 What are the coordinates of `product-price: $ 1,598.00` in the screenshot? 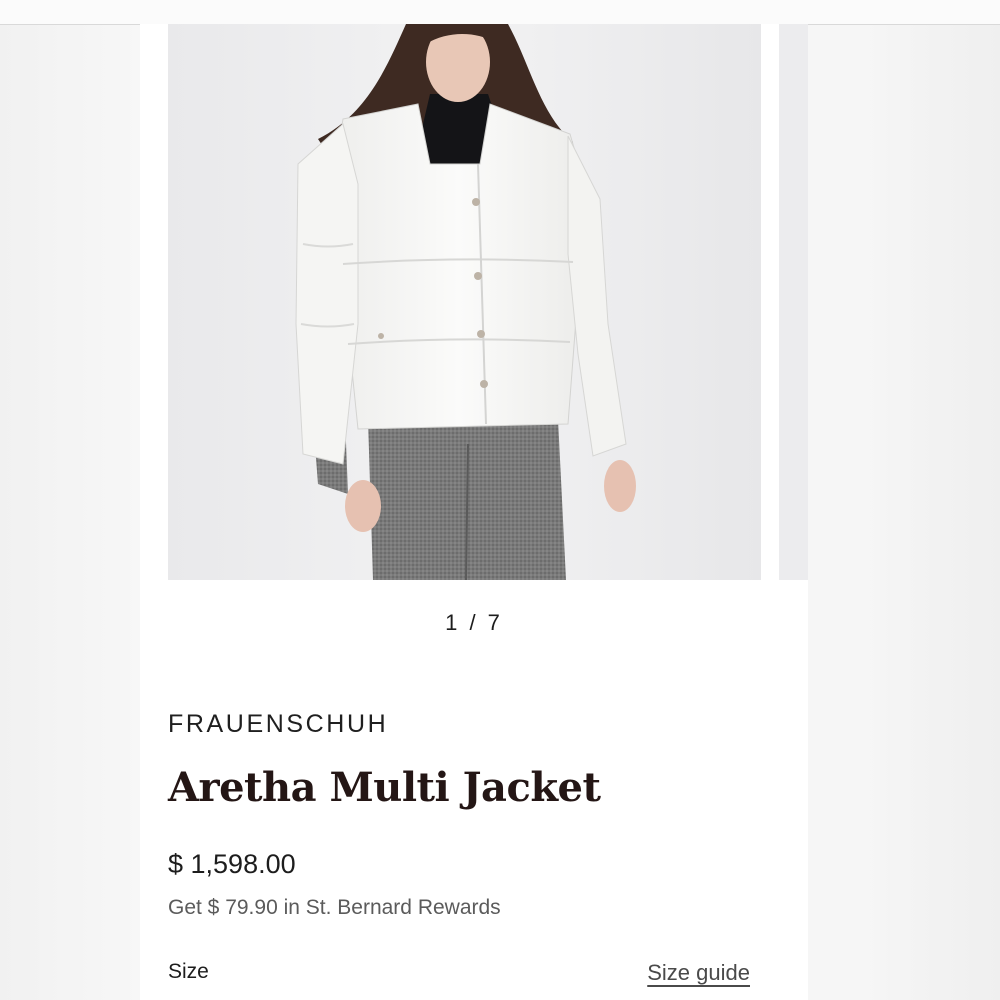 It's located at (232, 864).